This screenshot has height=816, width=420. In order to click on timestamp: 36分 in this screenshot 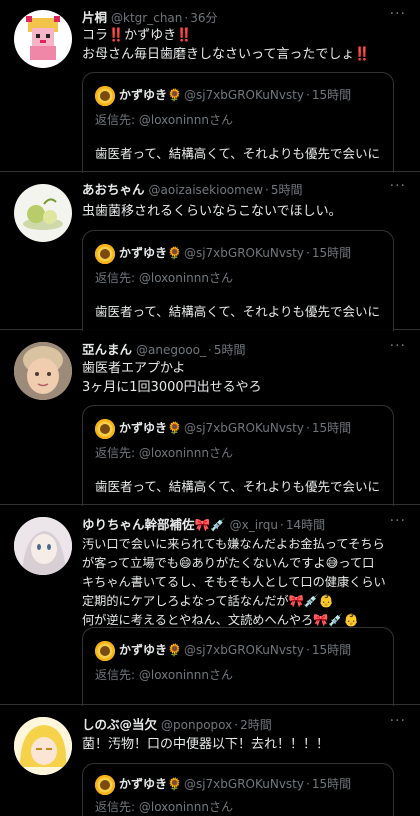, I will do `click(203, 18)`.